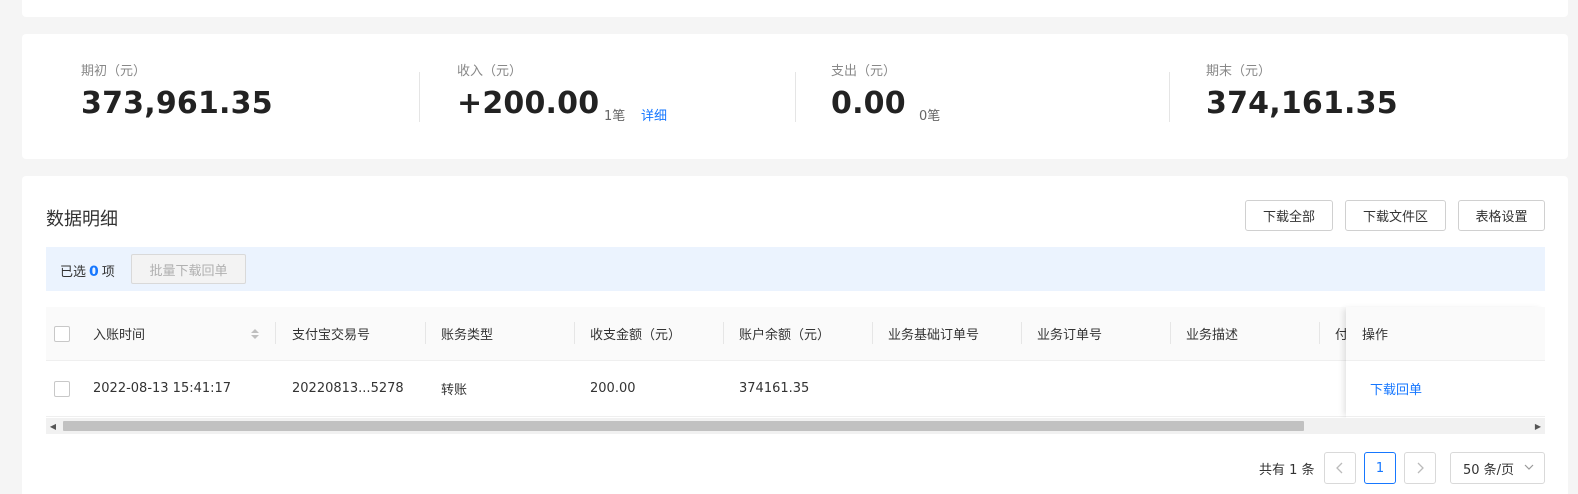  I want to click on selection-prefix: 已选, so click(73, 272).